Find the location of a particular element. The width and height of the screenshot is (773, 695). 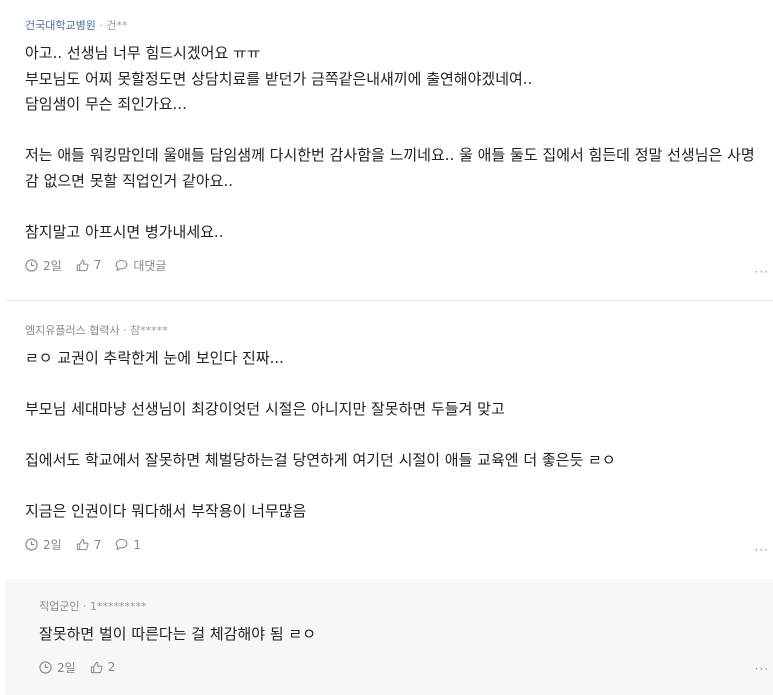

comment-meta: 엠지유플러스 협력사 · 참***** is located at coordinates (399, 331).